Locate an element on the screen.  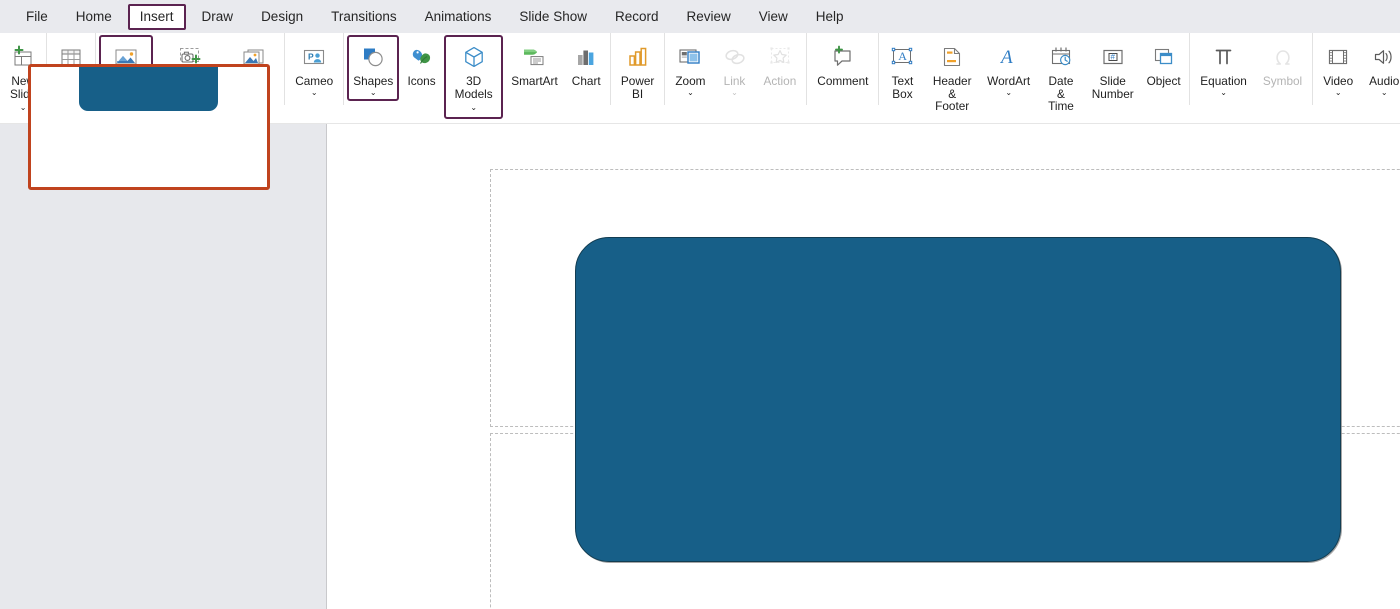
ribbon-button-label: Text Box is located at coordinates (902, 87).